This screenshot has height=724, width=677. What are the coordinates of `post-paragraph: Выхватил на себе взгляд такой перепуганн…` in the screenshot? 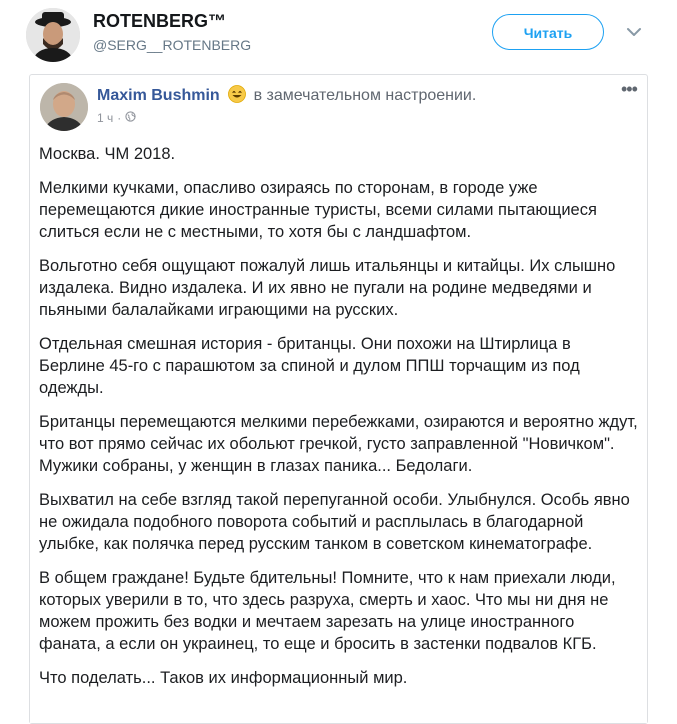 It's located at (334, 522).